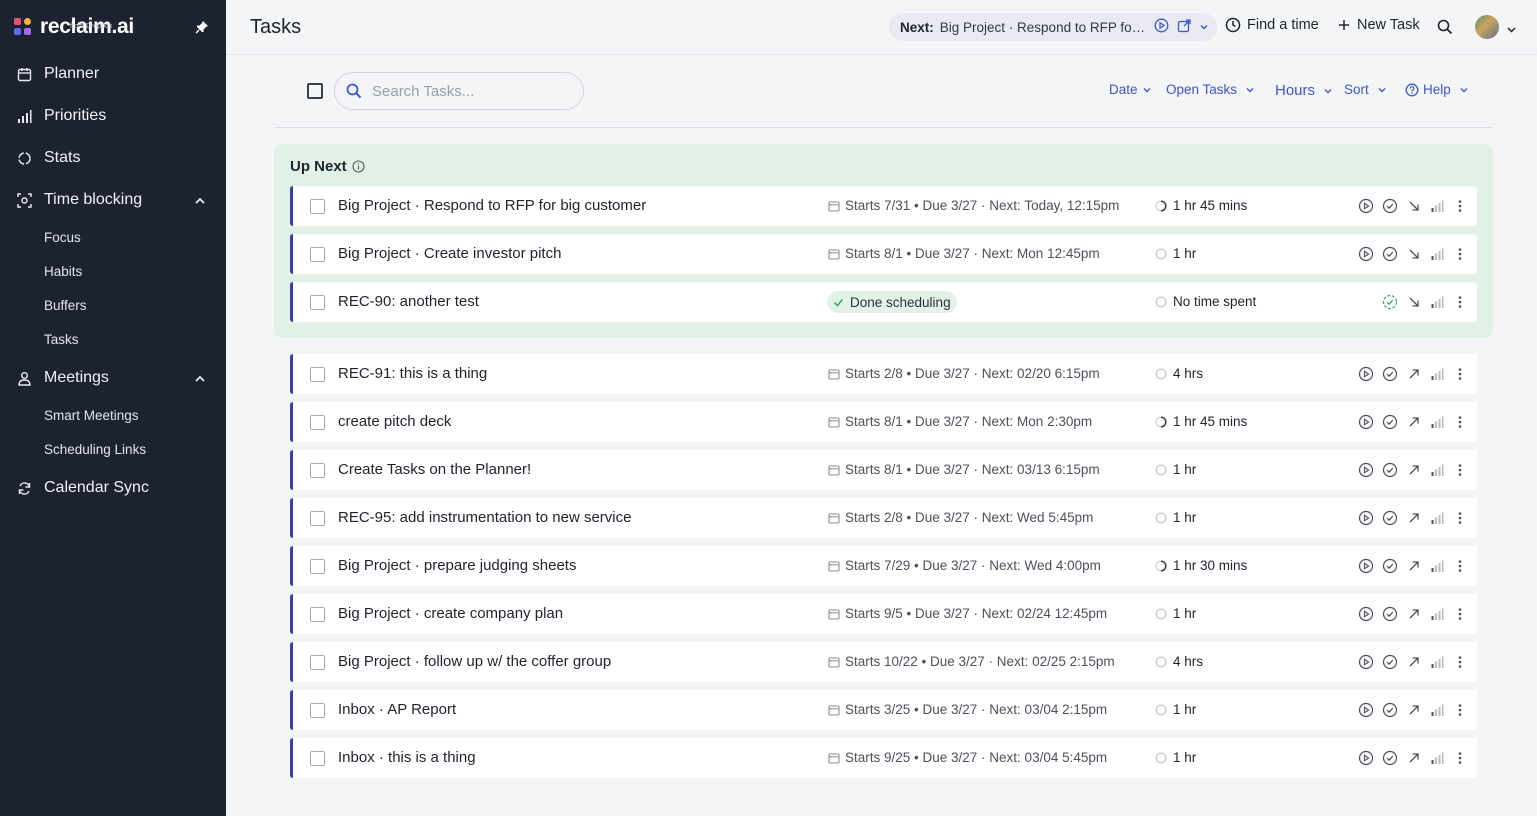  I want to click on sidebar-item-calendar-sync: Calendar Sync, so click(113, 488).